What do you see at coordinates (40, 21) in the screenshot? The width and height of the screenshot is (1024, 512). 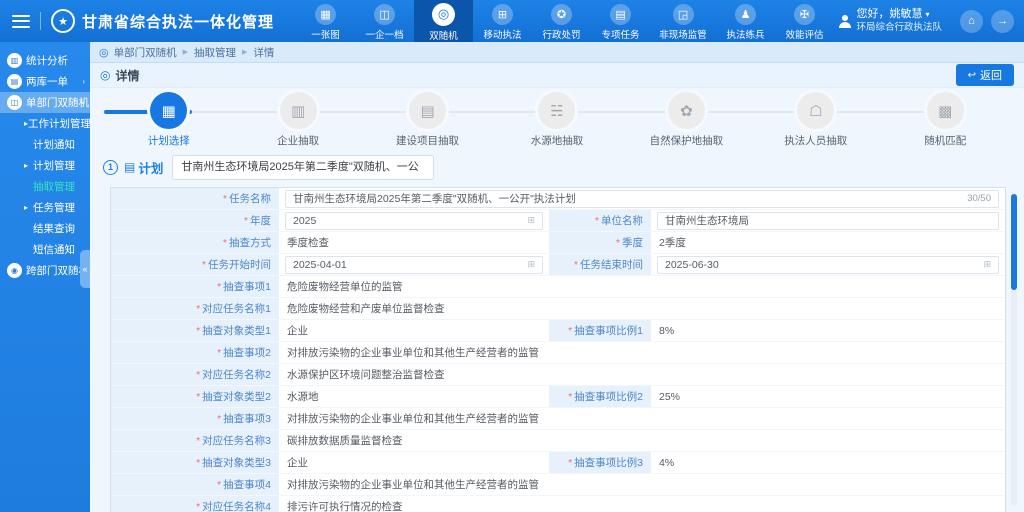 I see `header-divider` at bounding box center [40, 21].